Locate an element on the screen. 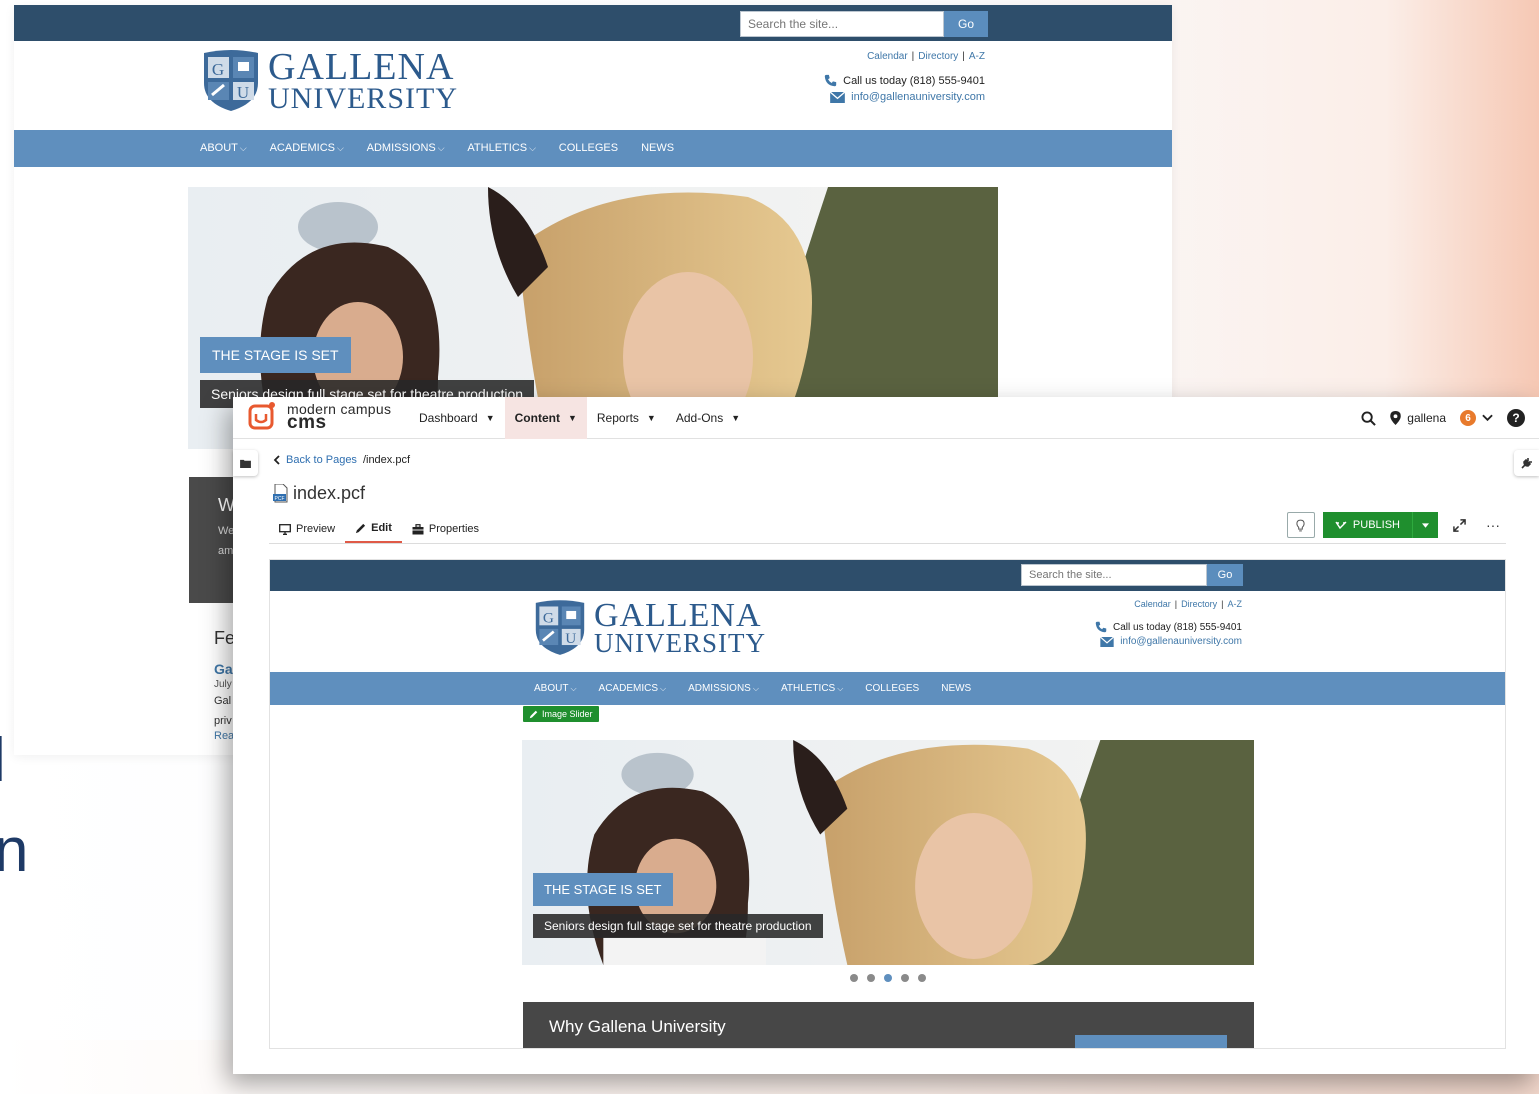 The width and height of the screenshot is (1539, 1094). search-icon is located at coordinates (1369, 418).